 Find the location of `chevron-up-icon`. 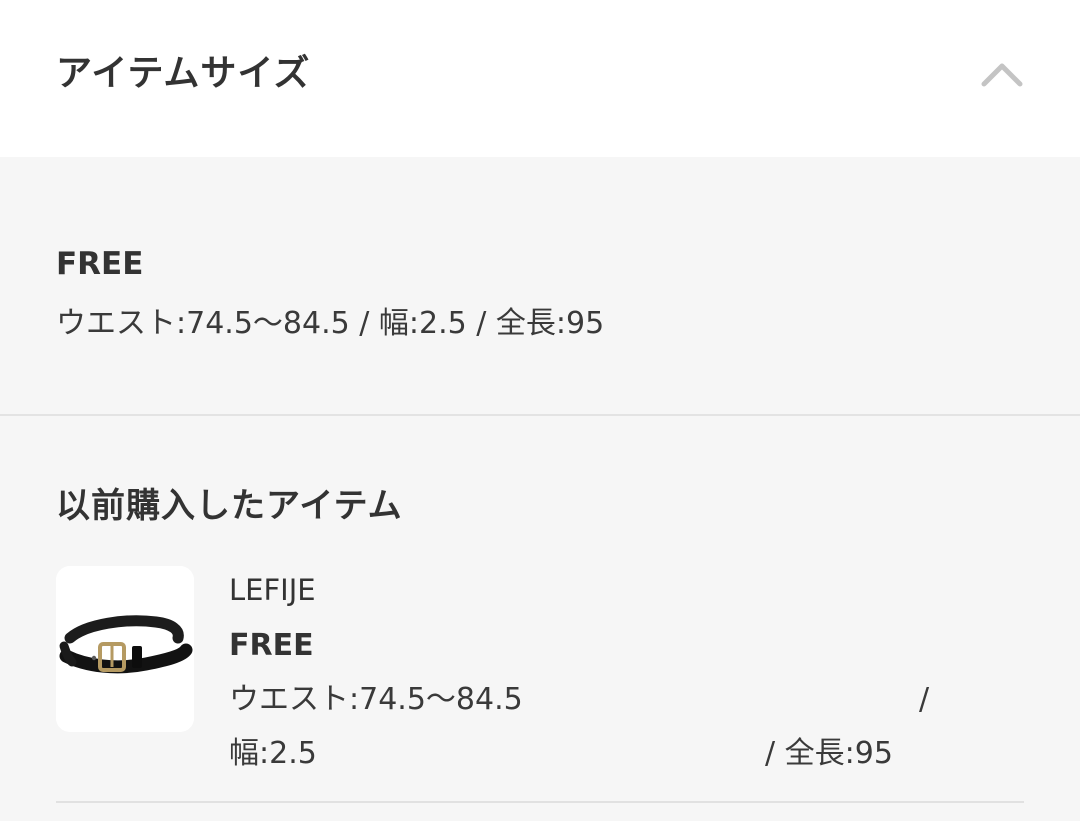

chevron-up-icon is located at coordinates (1002, 74).